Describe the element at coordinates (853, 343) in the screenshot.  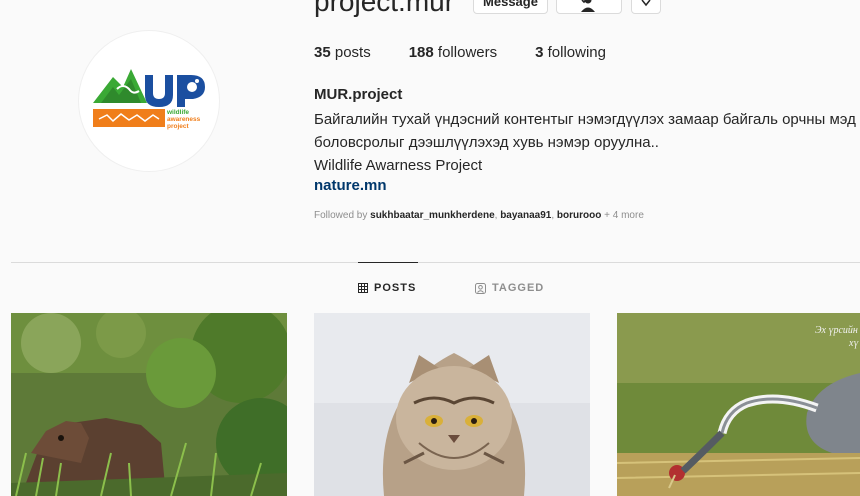
I see `svg-text: хү` at that location.